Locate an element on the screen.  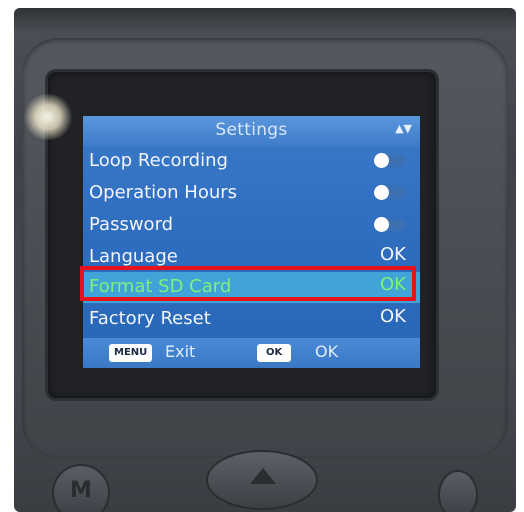
up-button is located at coordinates (262, 480).